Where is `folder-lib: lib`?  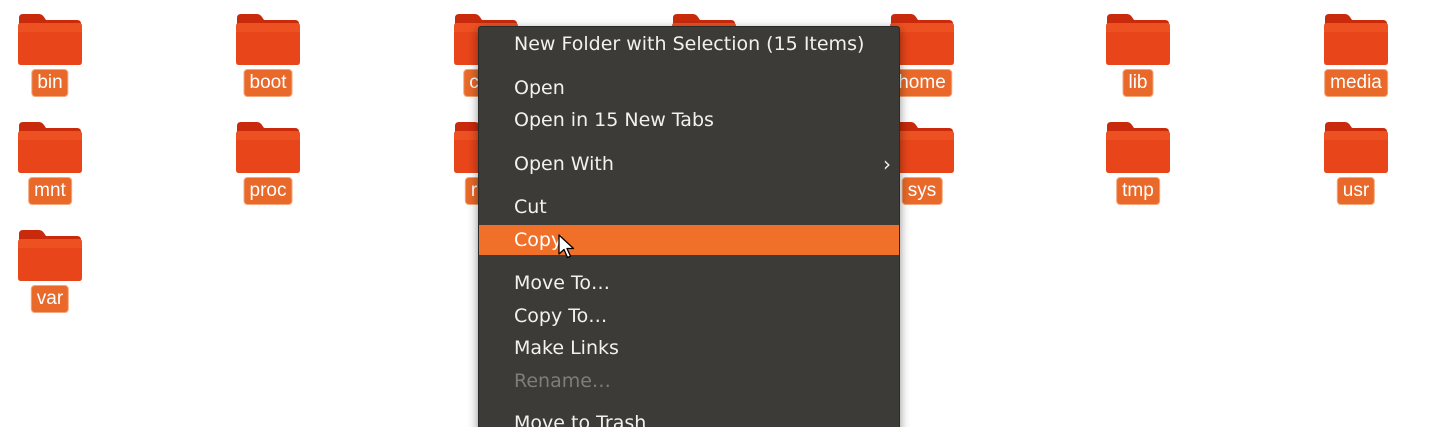 folder-lib: lib is located at coordinates (1138, 50).